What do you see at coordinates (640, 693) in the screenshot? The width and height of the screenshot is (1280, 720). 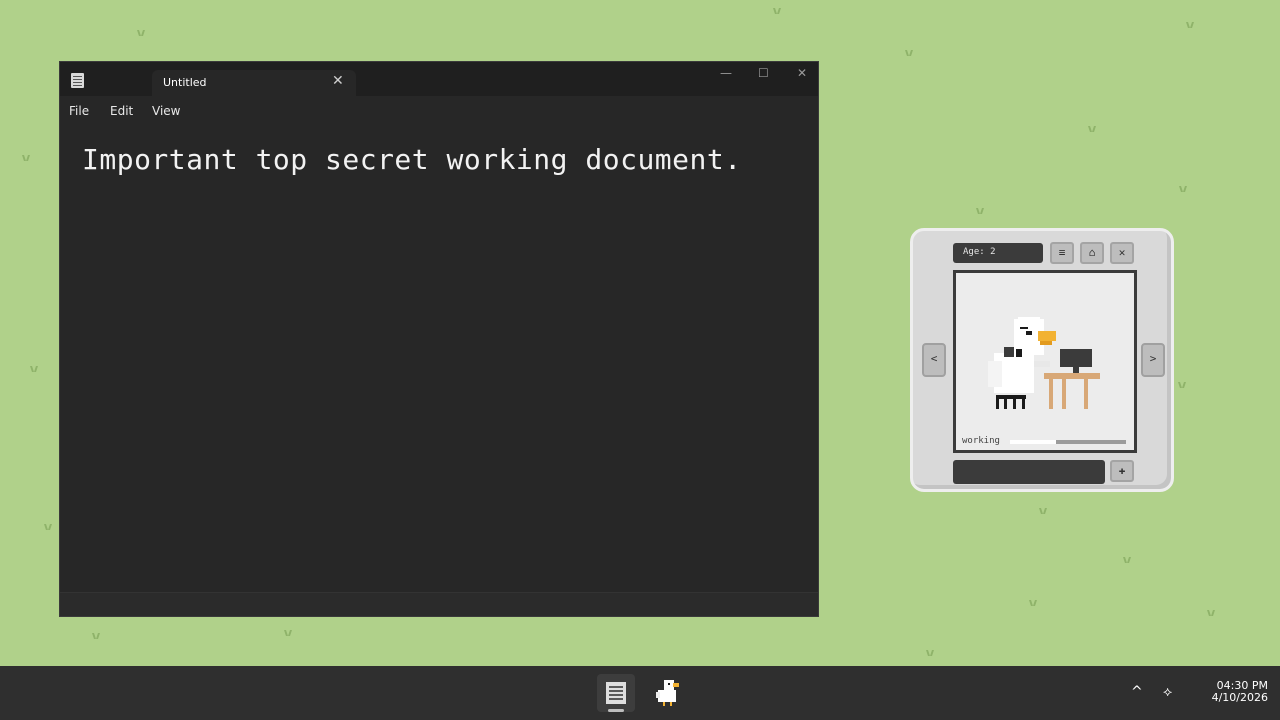 I see `taskbar: ^ ⟡ 04:30 PM 4/10/2026` at bounding box center [640, 693].